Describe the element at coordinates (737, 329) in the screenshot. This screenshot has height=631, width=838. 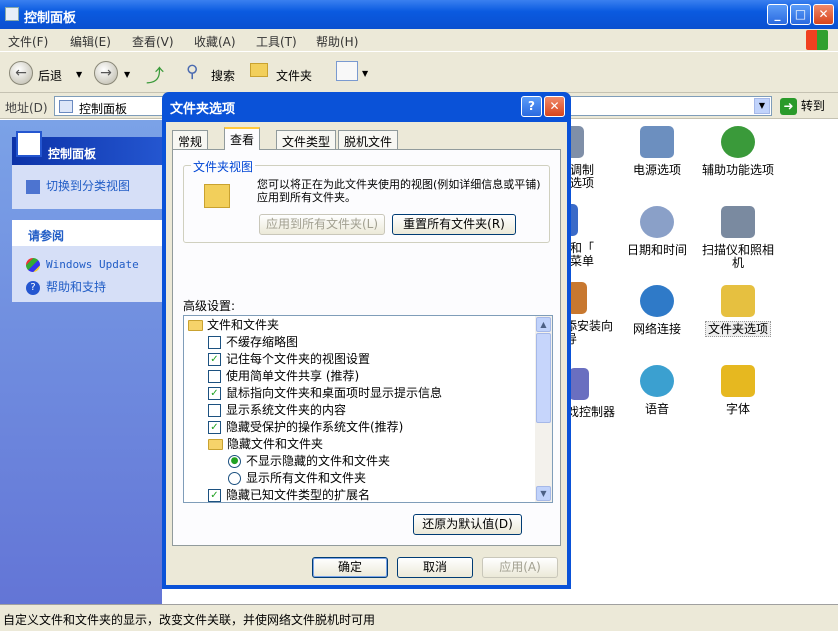
I see `folder-options-label: 文件夹选项` at that location.